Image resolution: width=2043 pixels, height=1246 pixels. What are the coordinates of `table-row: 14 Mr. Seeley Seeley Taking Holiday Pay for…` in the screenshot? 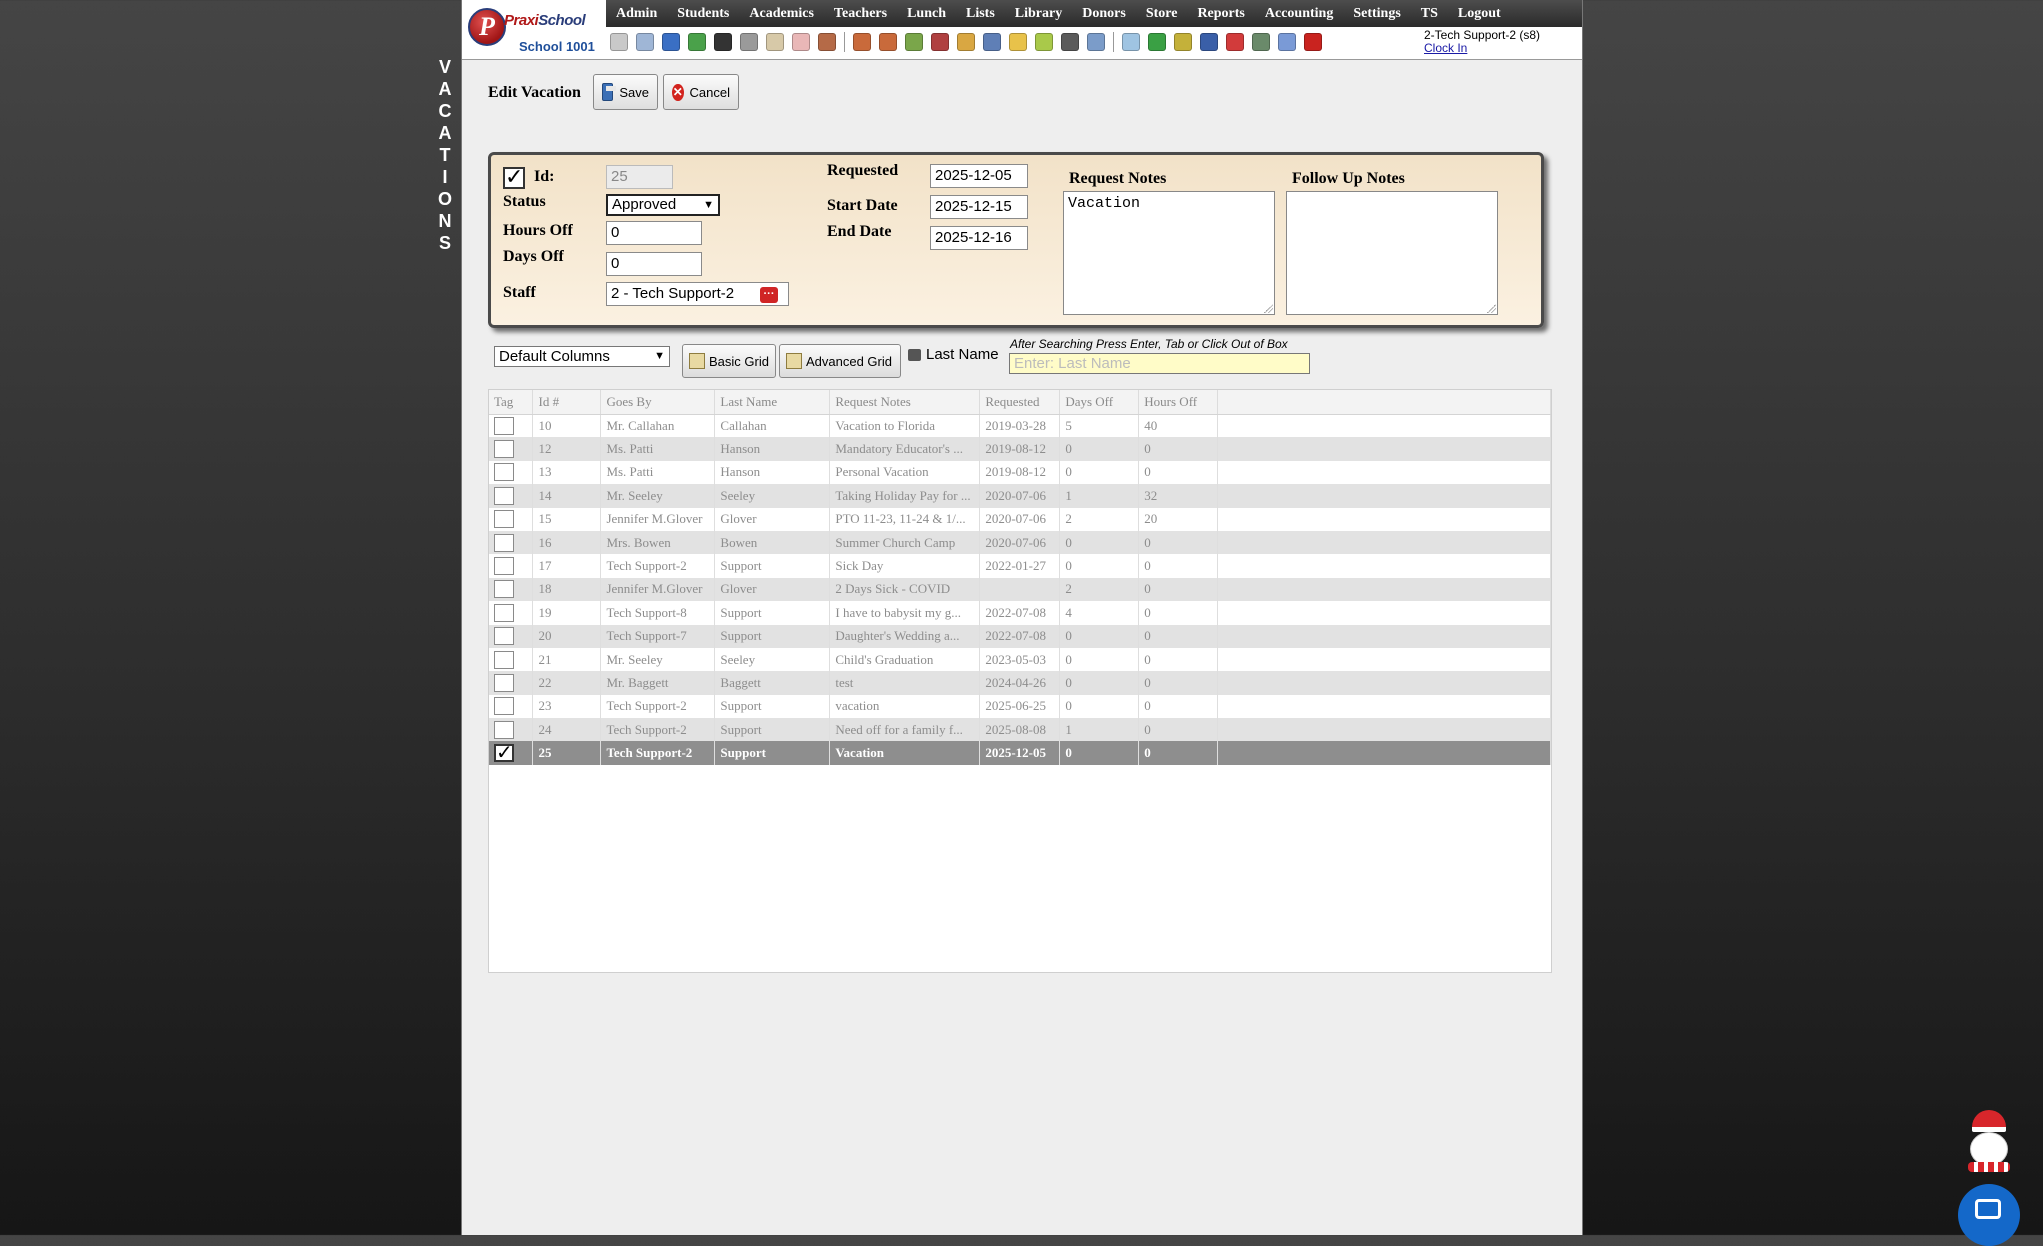 It's located at (1020, 496).